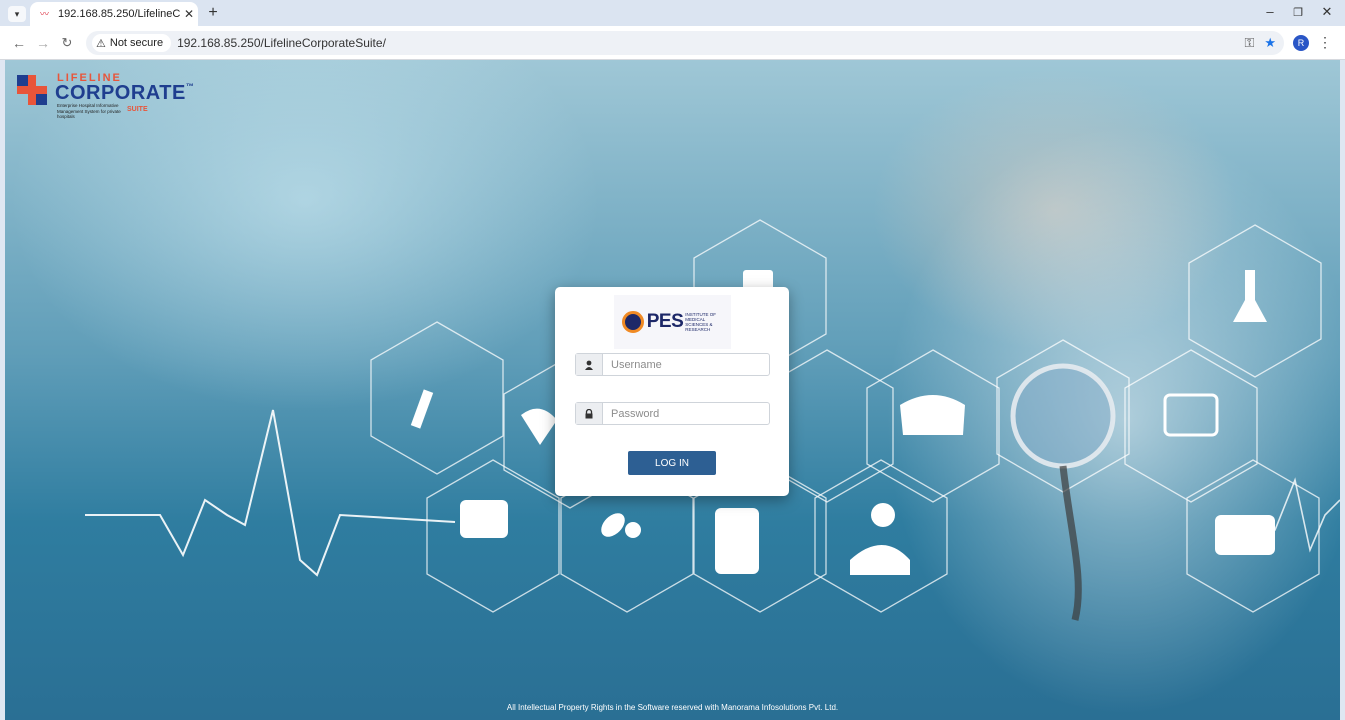 The width and height of the screenshot is (1345, 720). Describe the element at coordinates (67, 43) in the screenshot. I see `reload-button: ↻` at that location.